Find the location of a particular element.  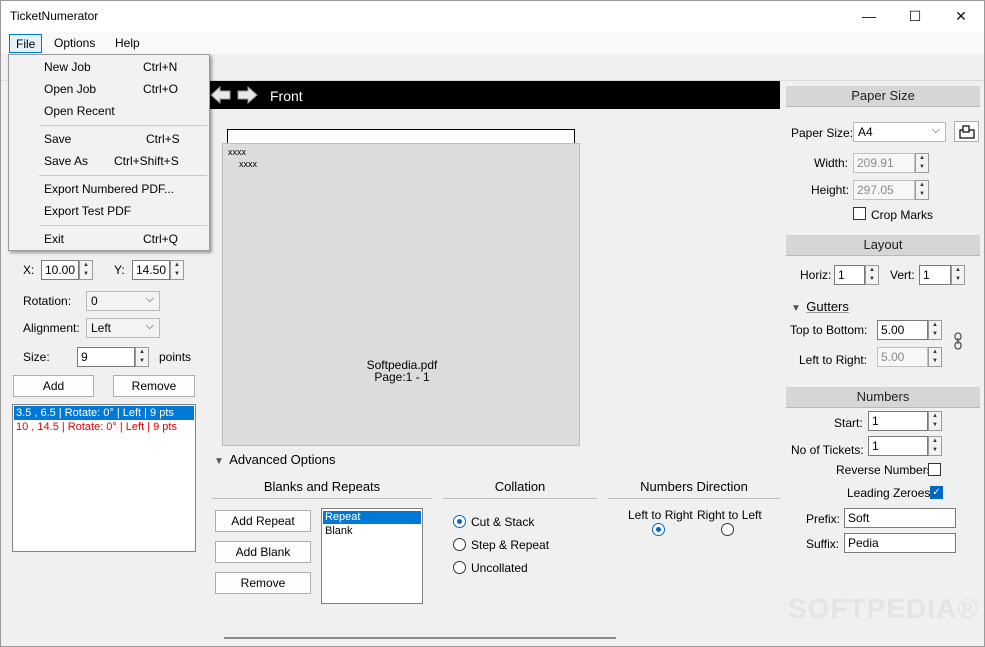

menu-help: Help is located at coordinates (127, 43).